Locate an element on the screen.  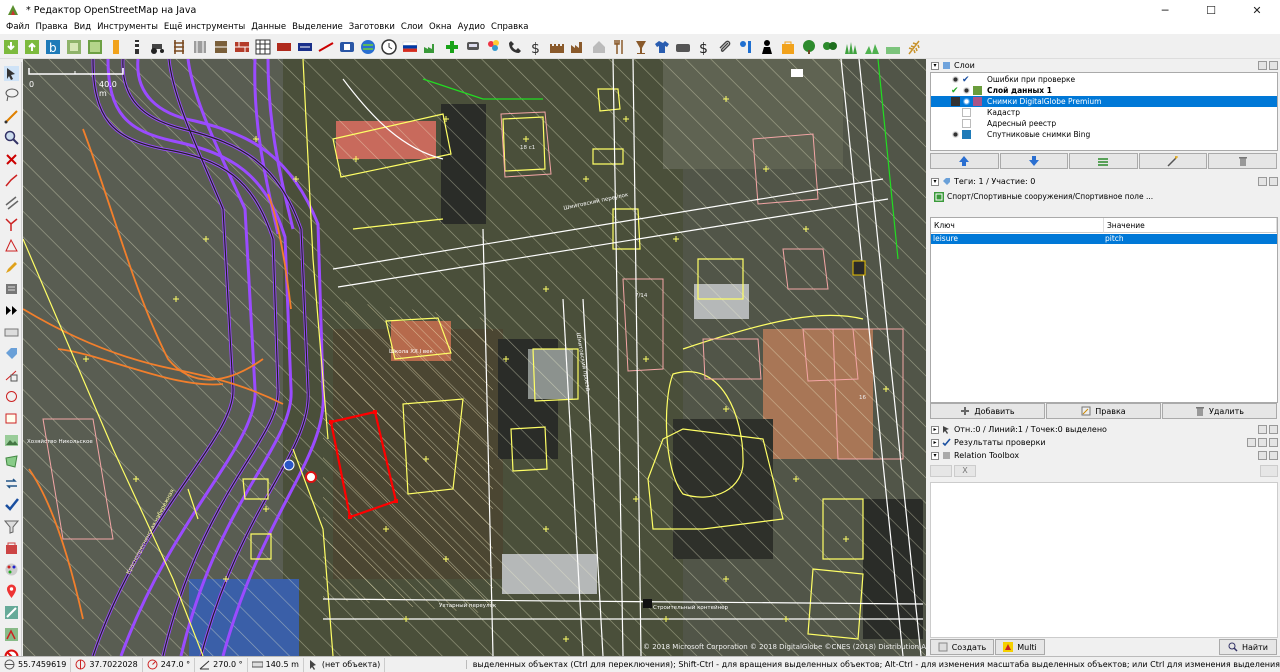
hidden-layer-icon is located at coordinates (966, 112).